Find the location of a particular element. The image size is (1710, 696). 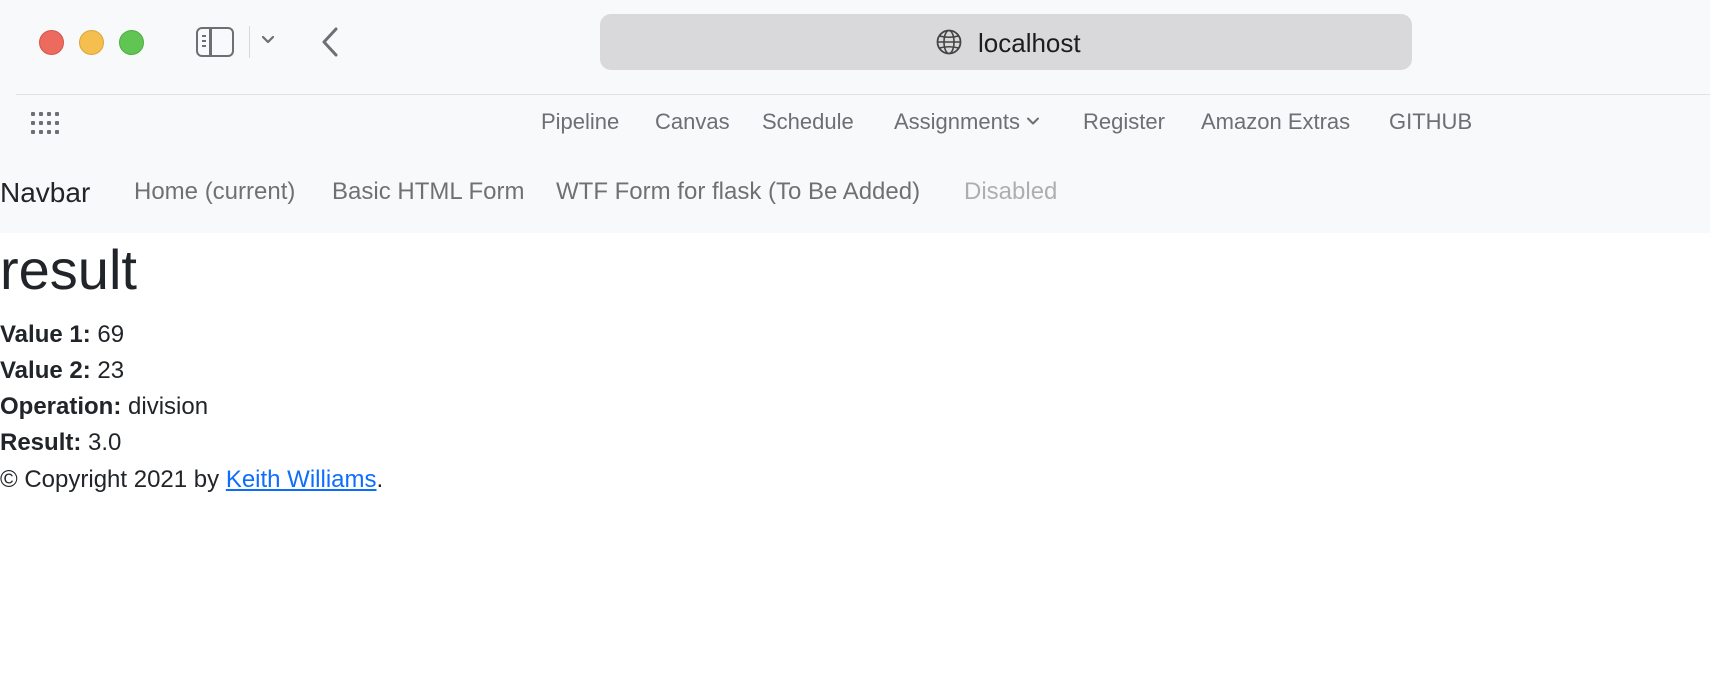

nav-home: Home (current) is located at coordinates (214, 192).